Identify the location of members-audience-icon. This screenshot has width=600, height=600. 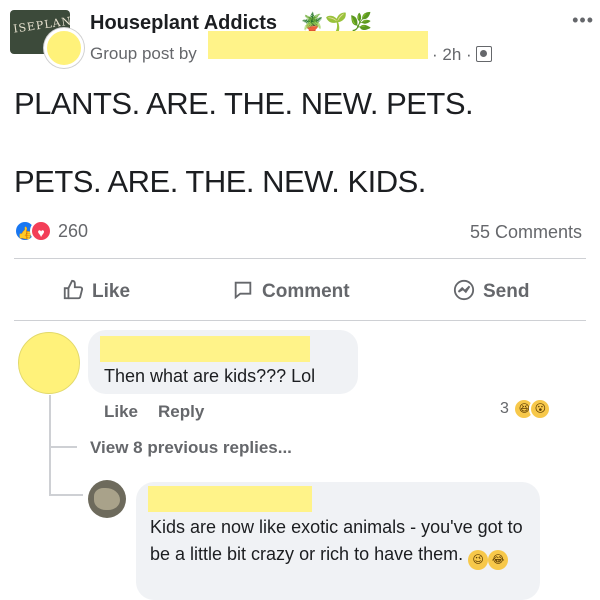
(483, 54).